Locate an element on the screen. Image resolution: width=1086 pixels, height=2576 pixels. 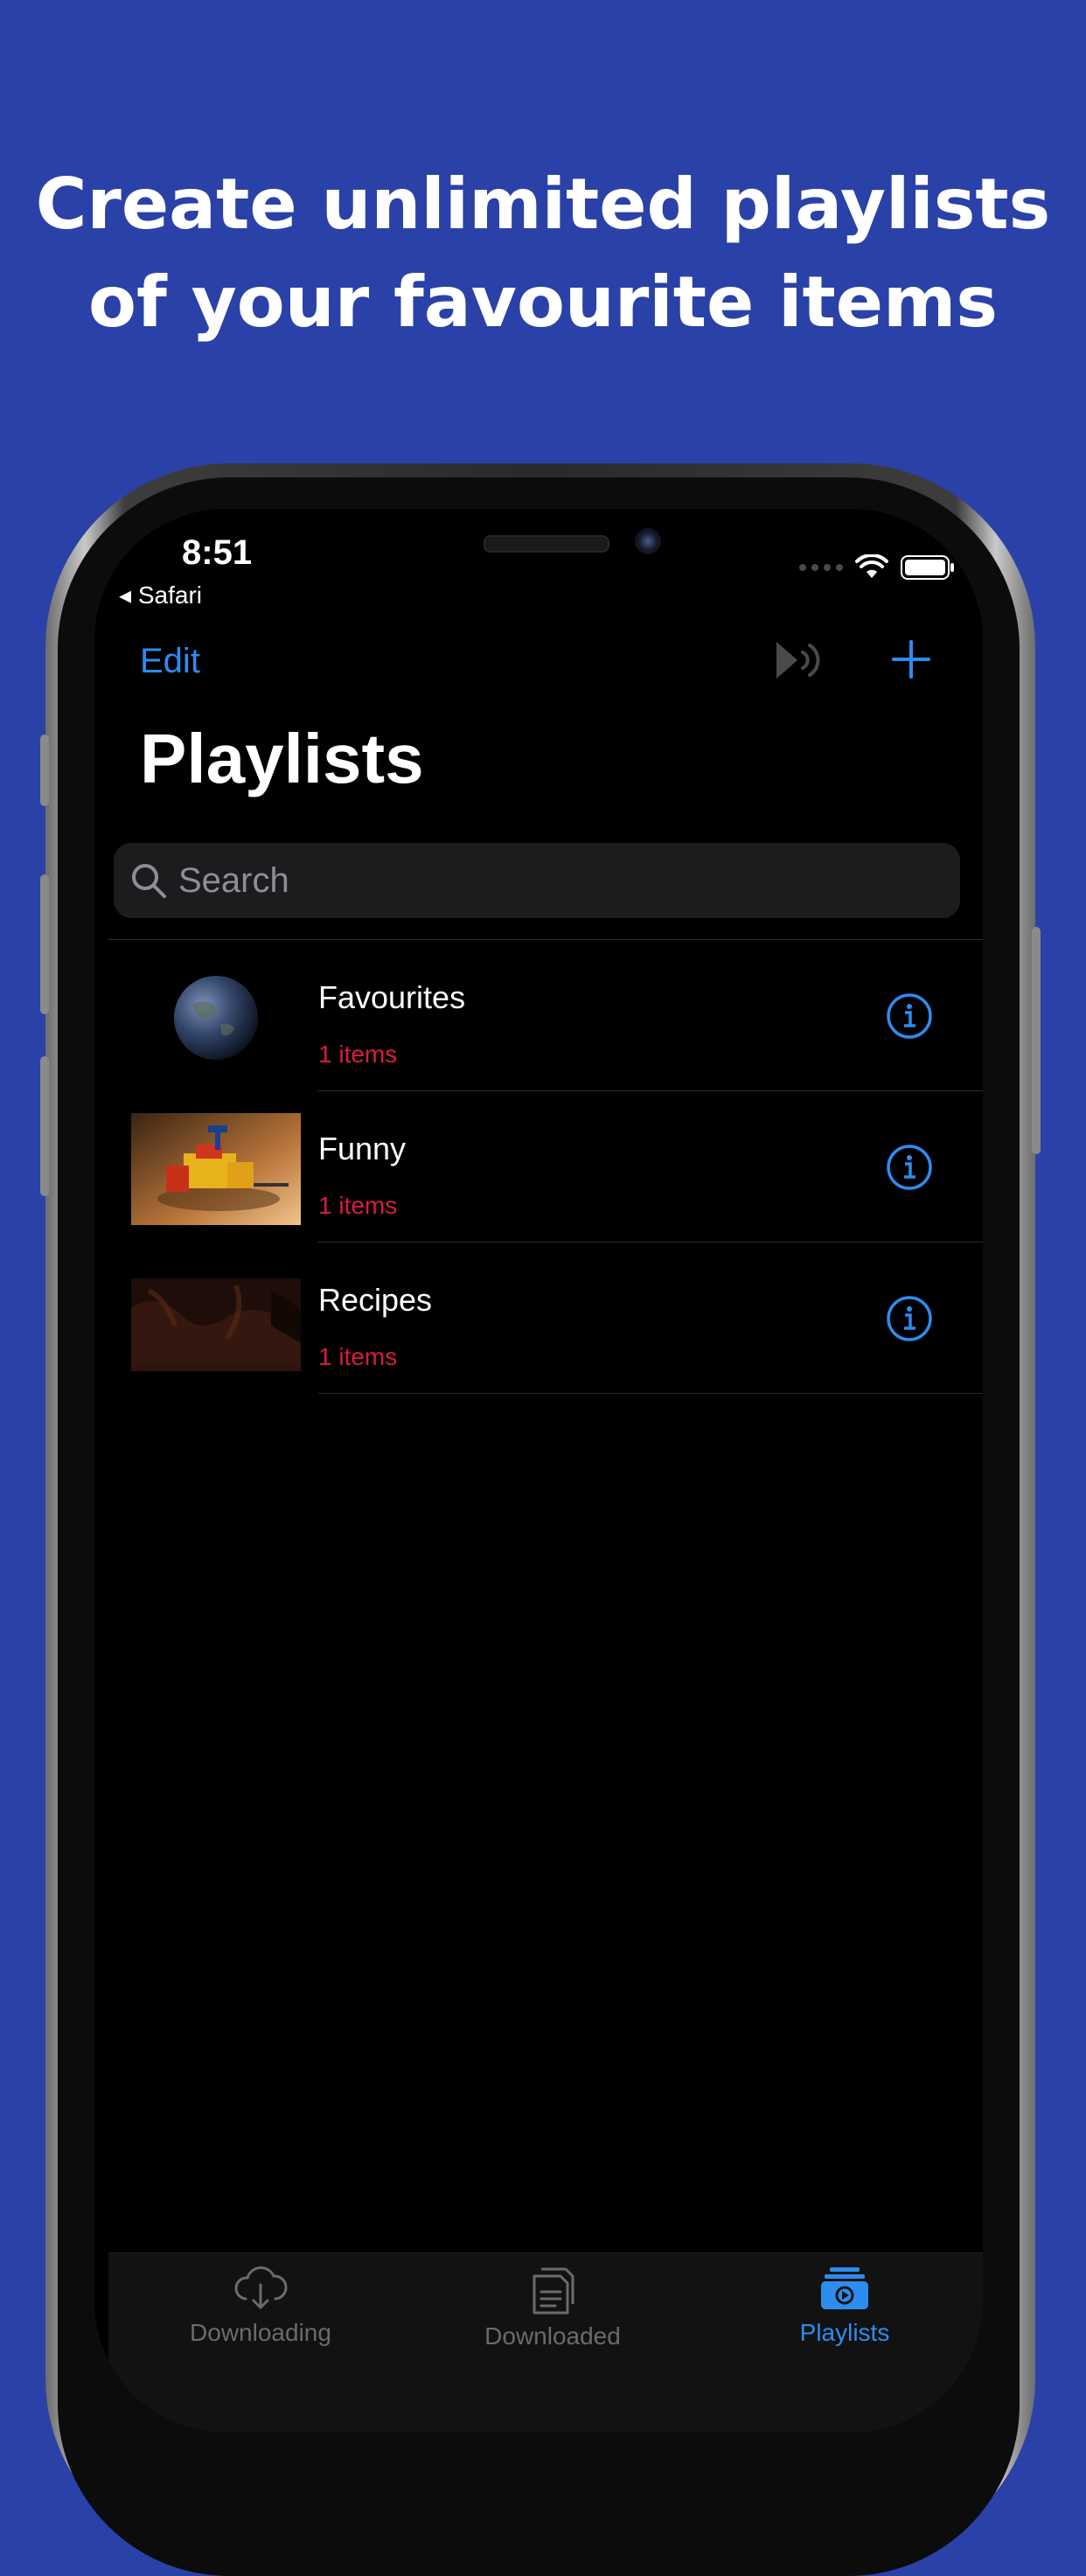
playlist-thumbnail-recipes is located at coordinates (216, 1320).